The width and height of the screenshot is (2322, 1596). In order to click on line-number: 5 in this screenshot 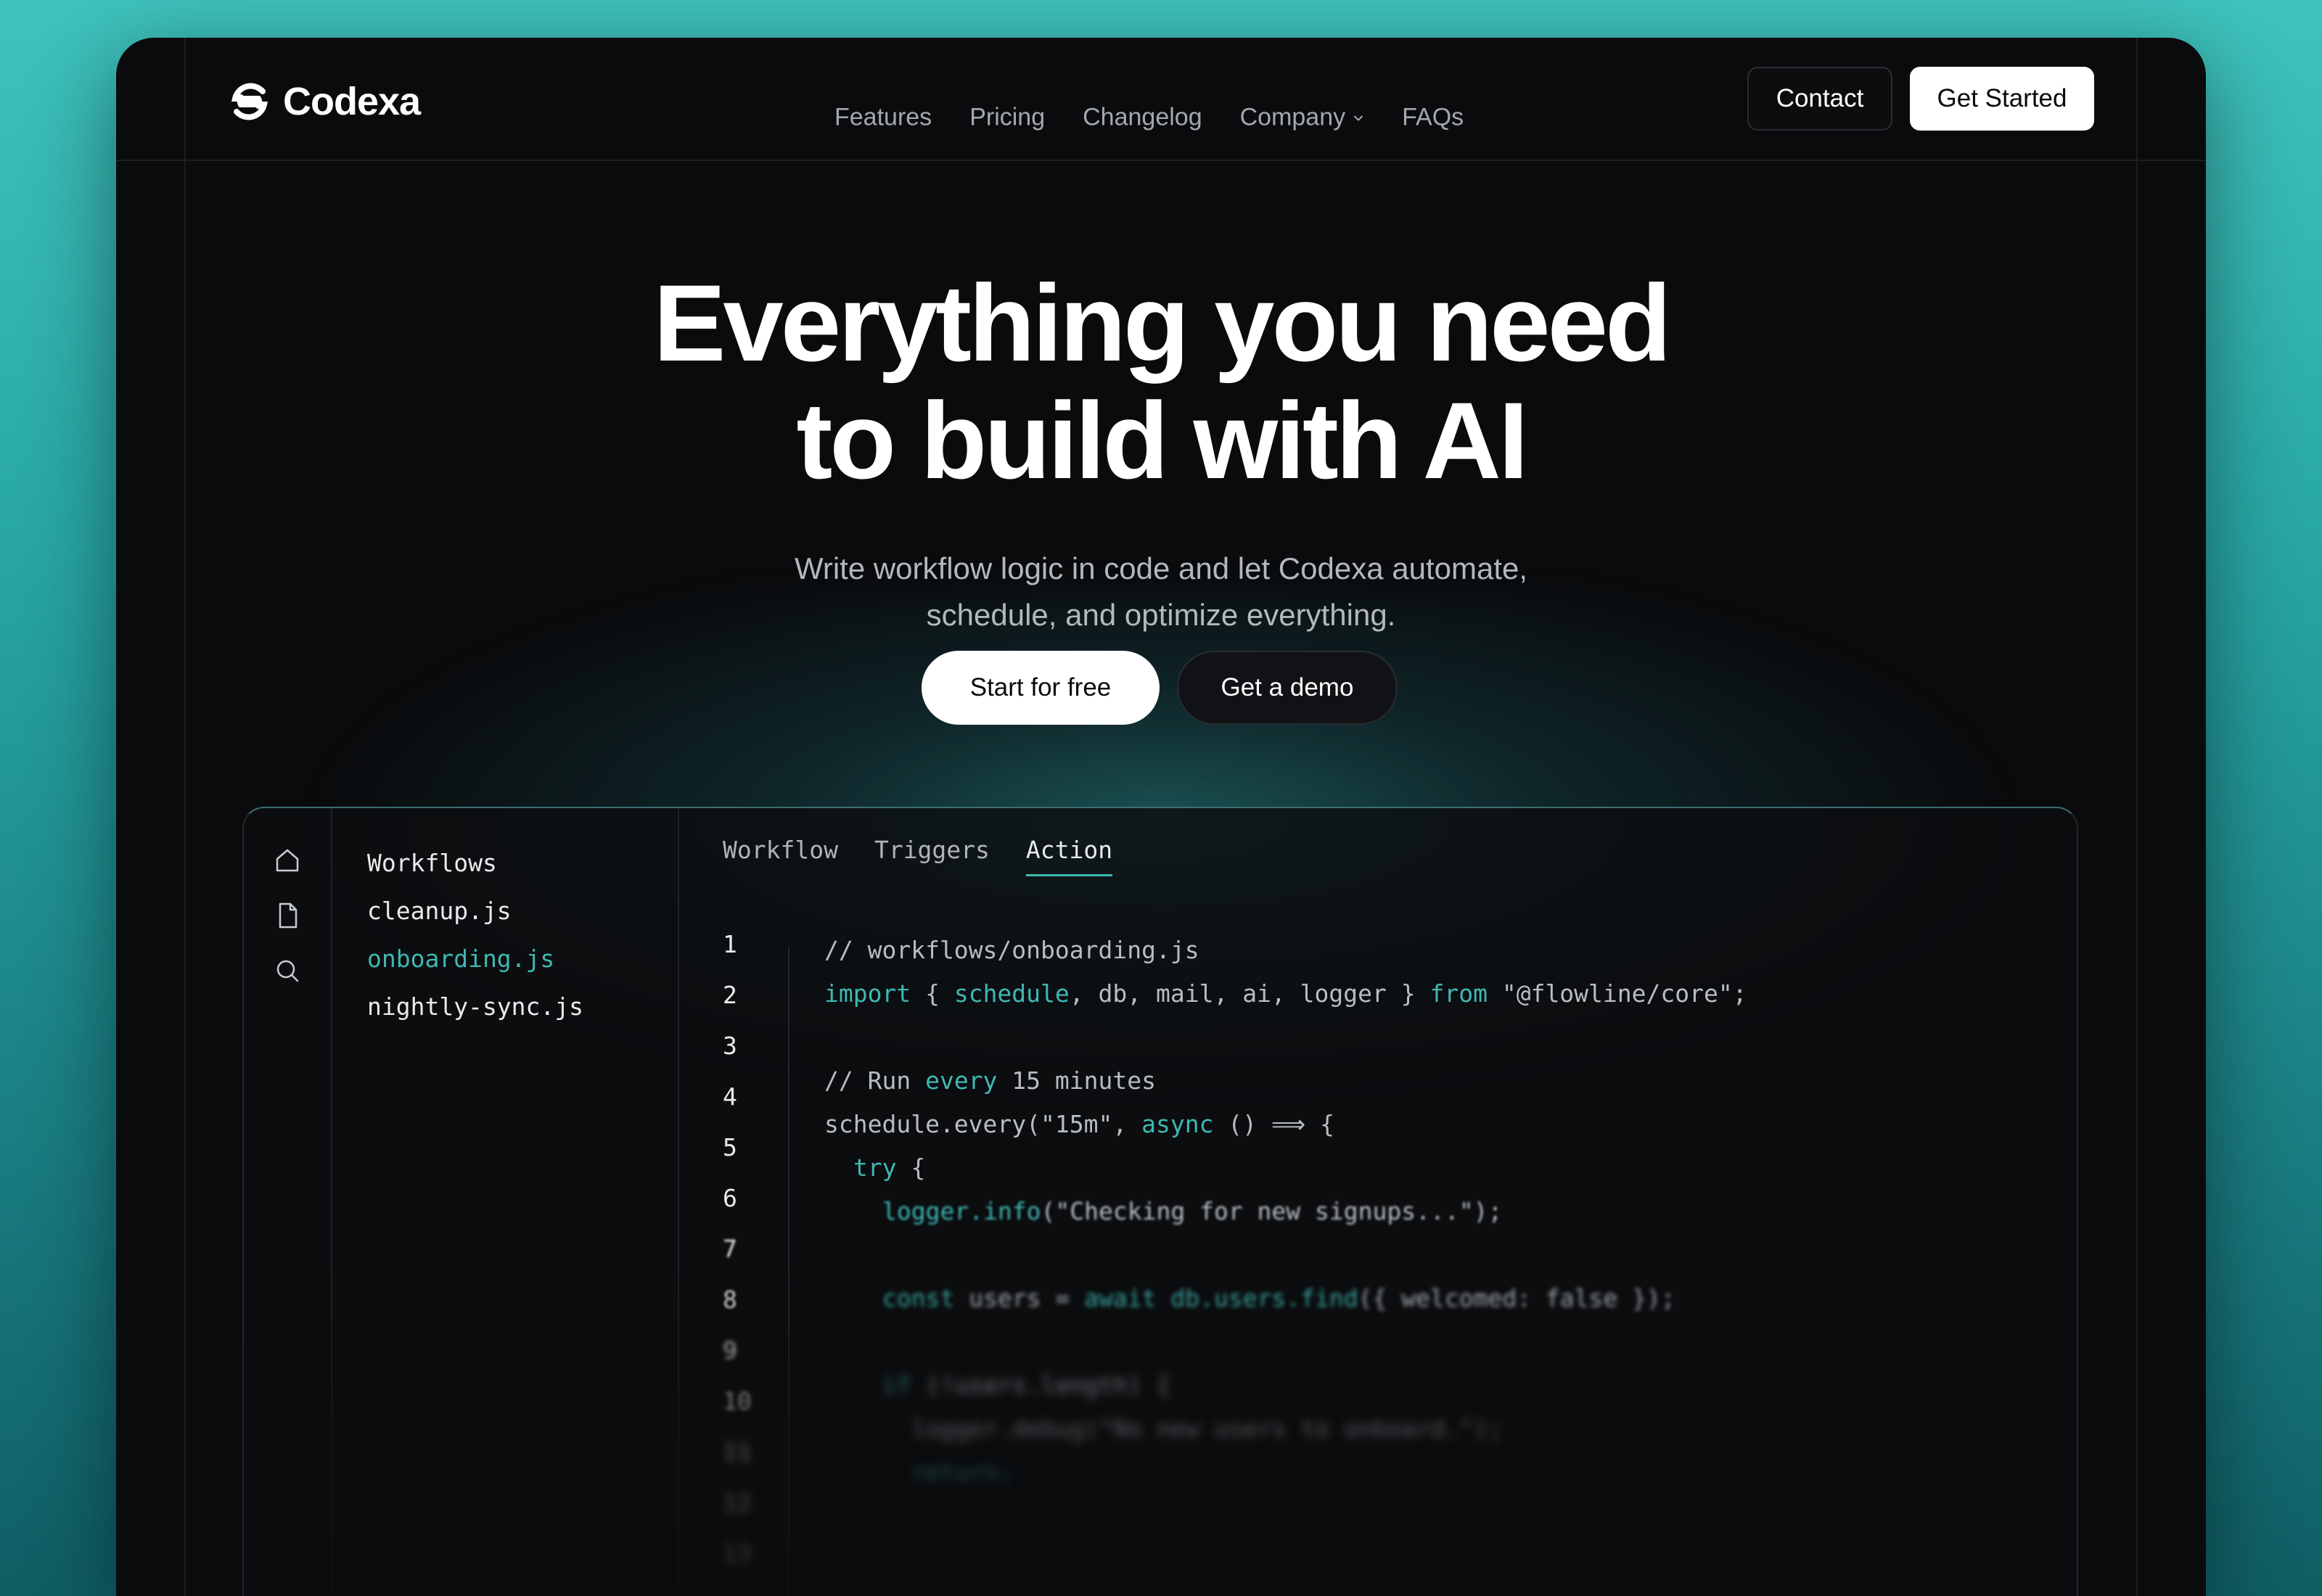, I will do `click(730, 1147)`.